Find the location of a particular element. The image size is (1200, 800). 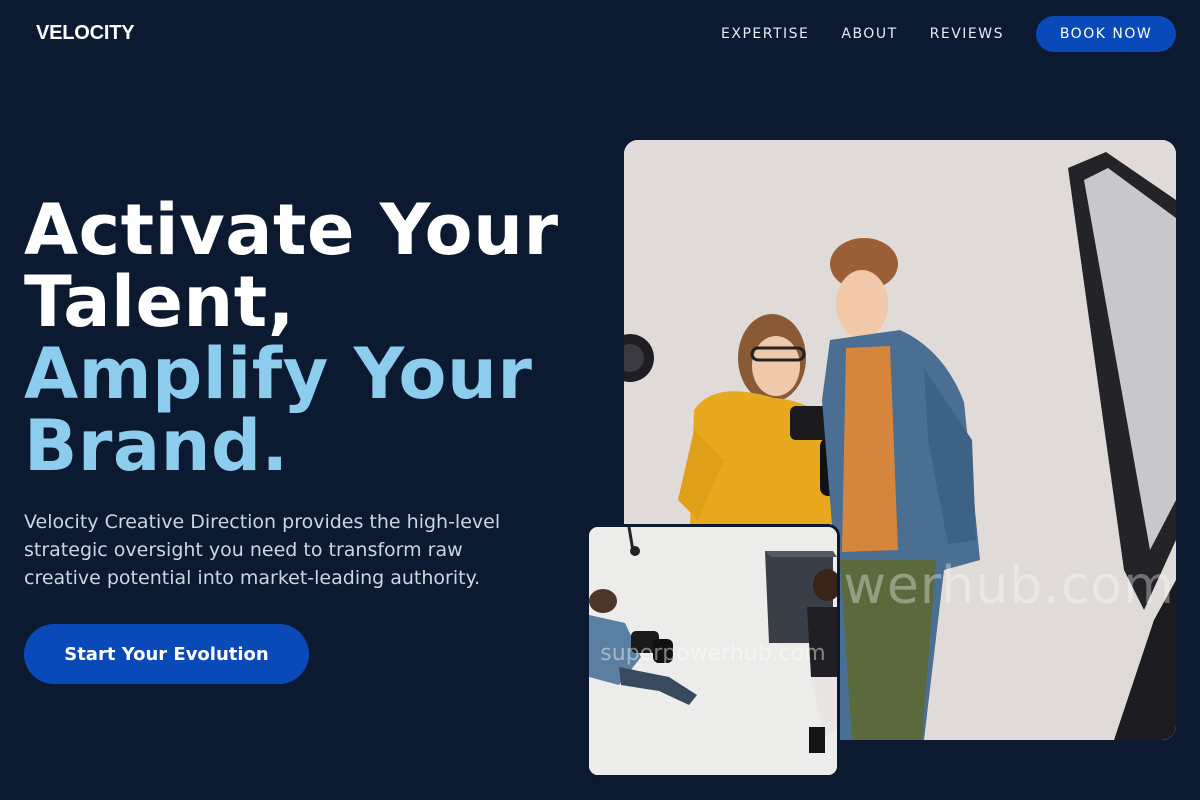

book-now-button: BOOK NOW is located at coordinates (1106, 34).